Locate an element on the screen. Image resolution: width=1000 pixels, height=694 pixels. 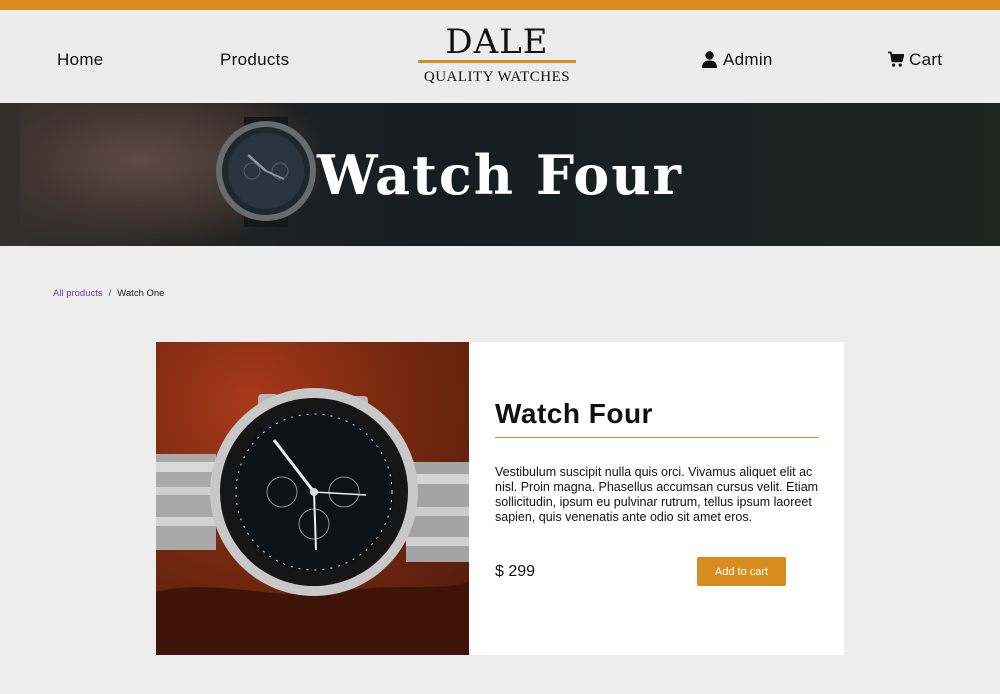
nav-products-link: Products is located at coordinates (255, 60).